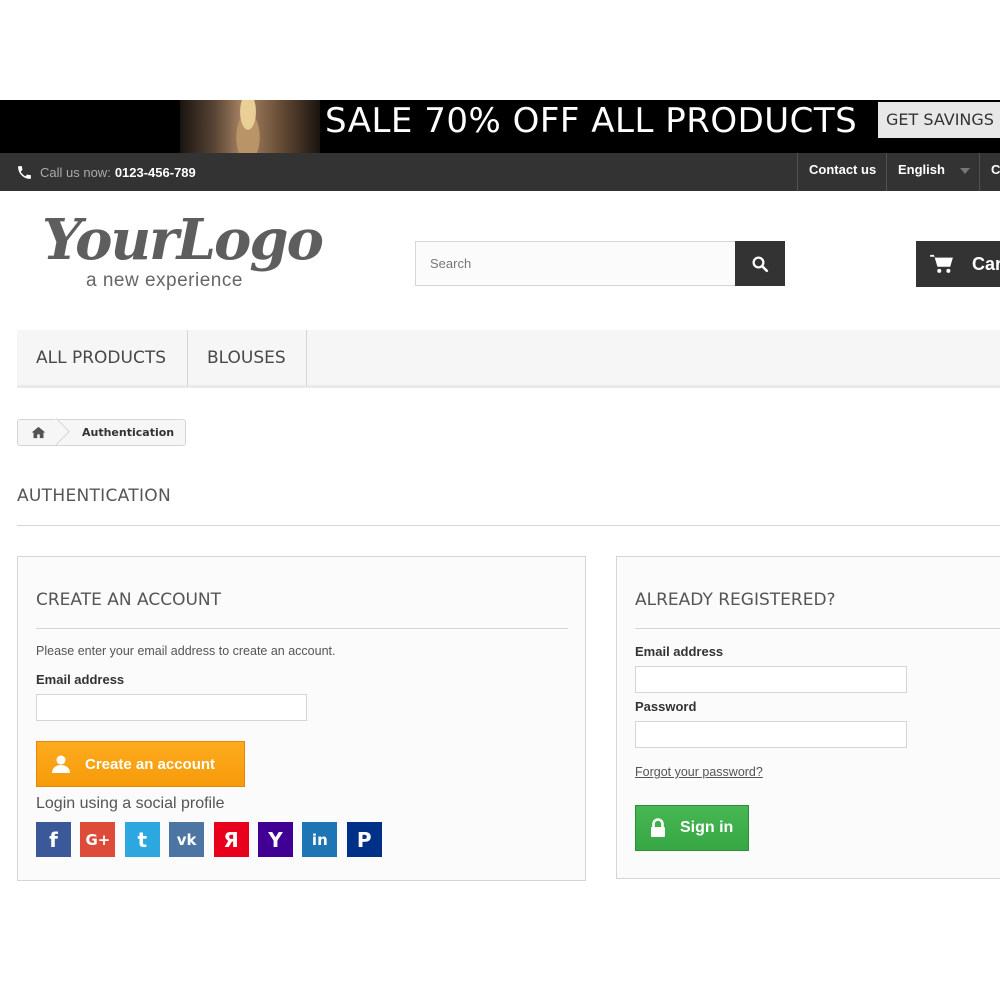  I want to click on phone-info: Call us now: 0123-456-789, so click(106, 172).